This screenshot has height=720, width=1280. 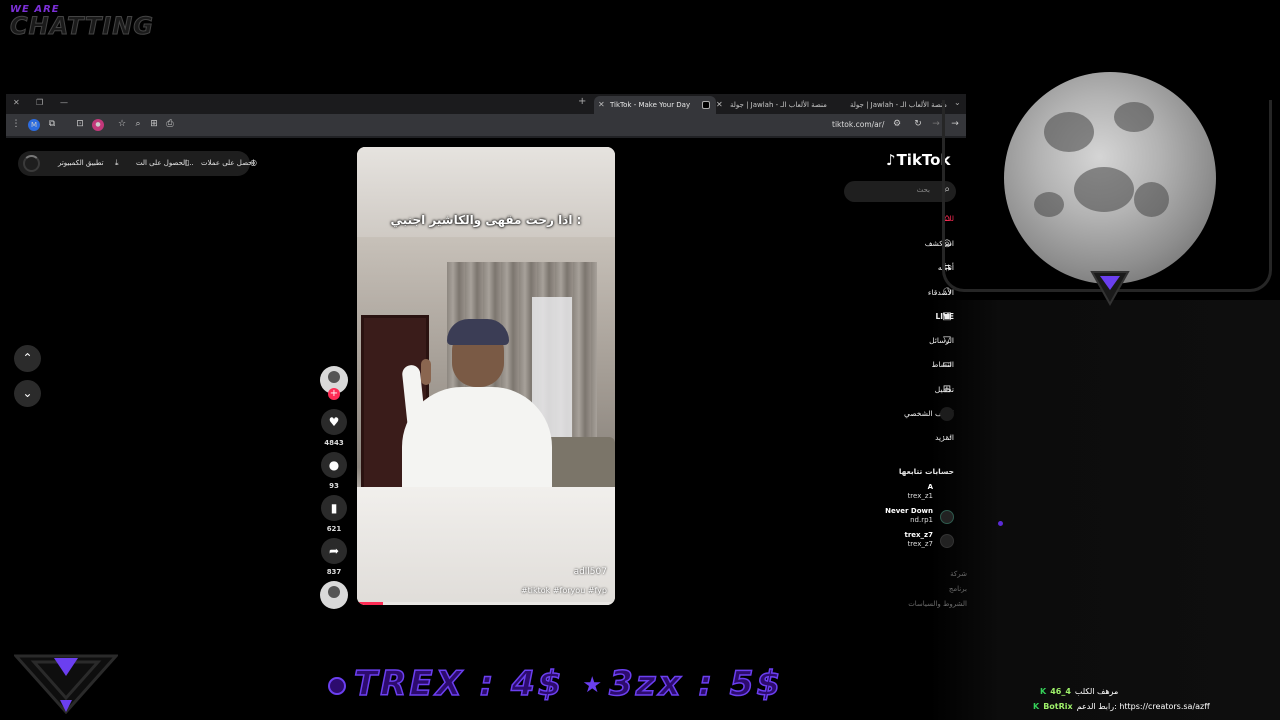 I want to click on share-button: ➦, so click(x=334, y=551).